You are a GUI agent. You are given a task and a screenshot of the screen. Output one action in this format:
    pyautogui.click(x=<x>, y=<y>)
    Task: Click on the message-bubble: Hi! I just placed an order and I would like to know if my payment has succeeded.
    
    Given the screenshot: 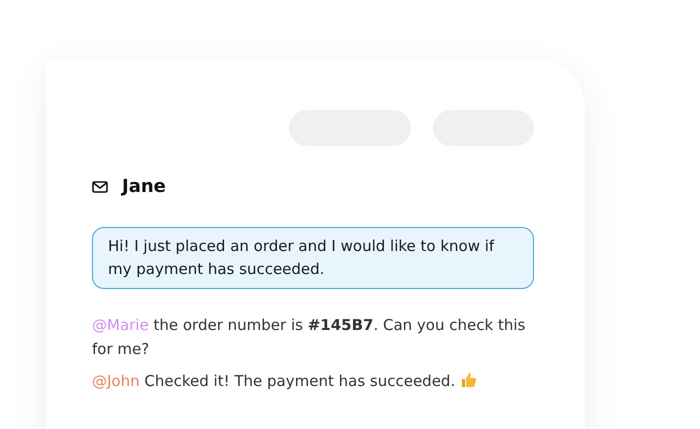 What is the action you would take?
    pyautogui.click(x=313, y=258)
    